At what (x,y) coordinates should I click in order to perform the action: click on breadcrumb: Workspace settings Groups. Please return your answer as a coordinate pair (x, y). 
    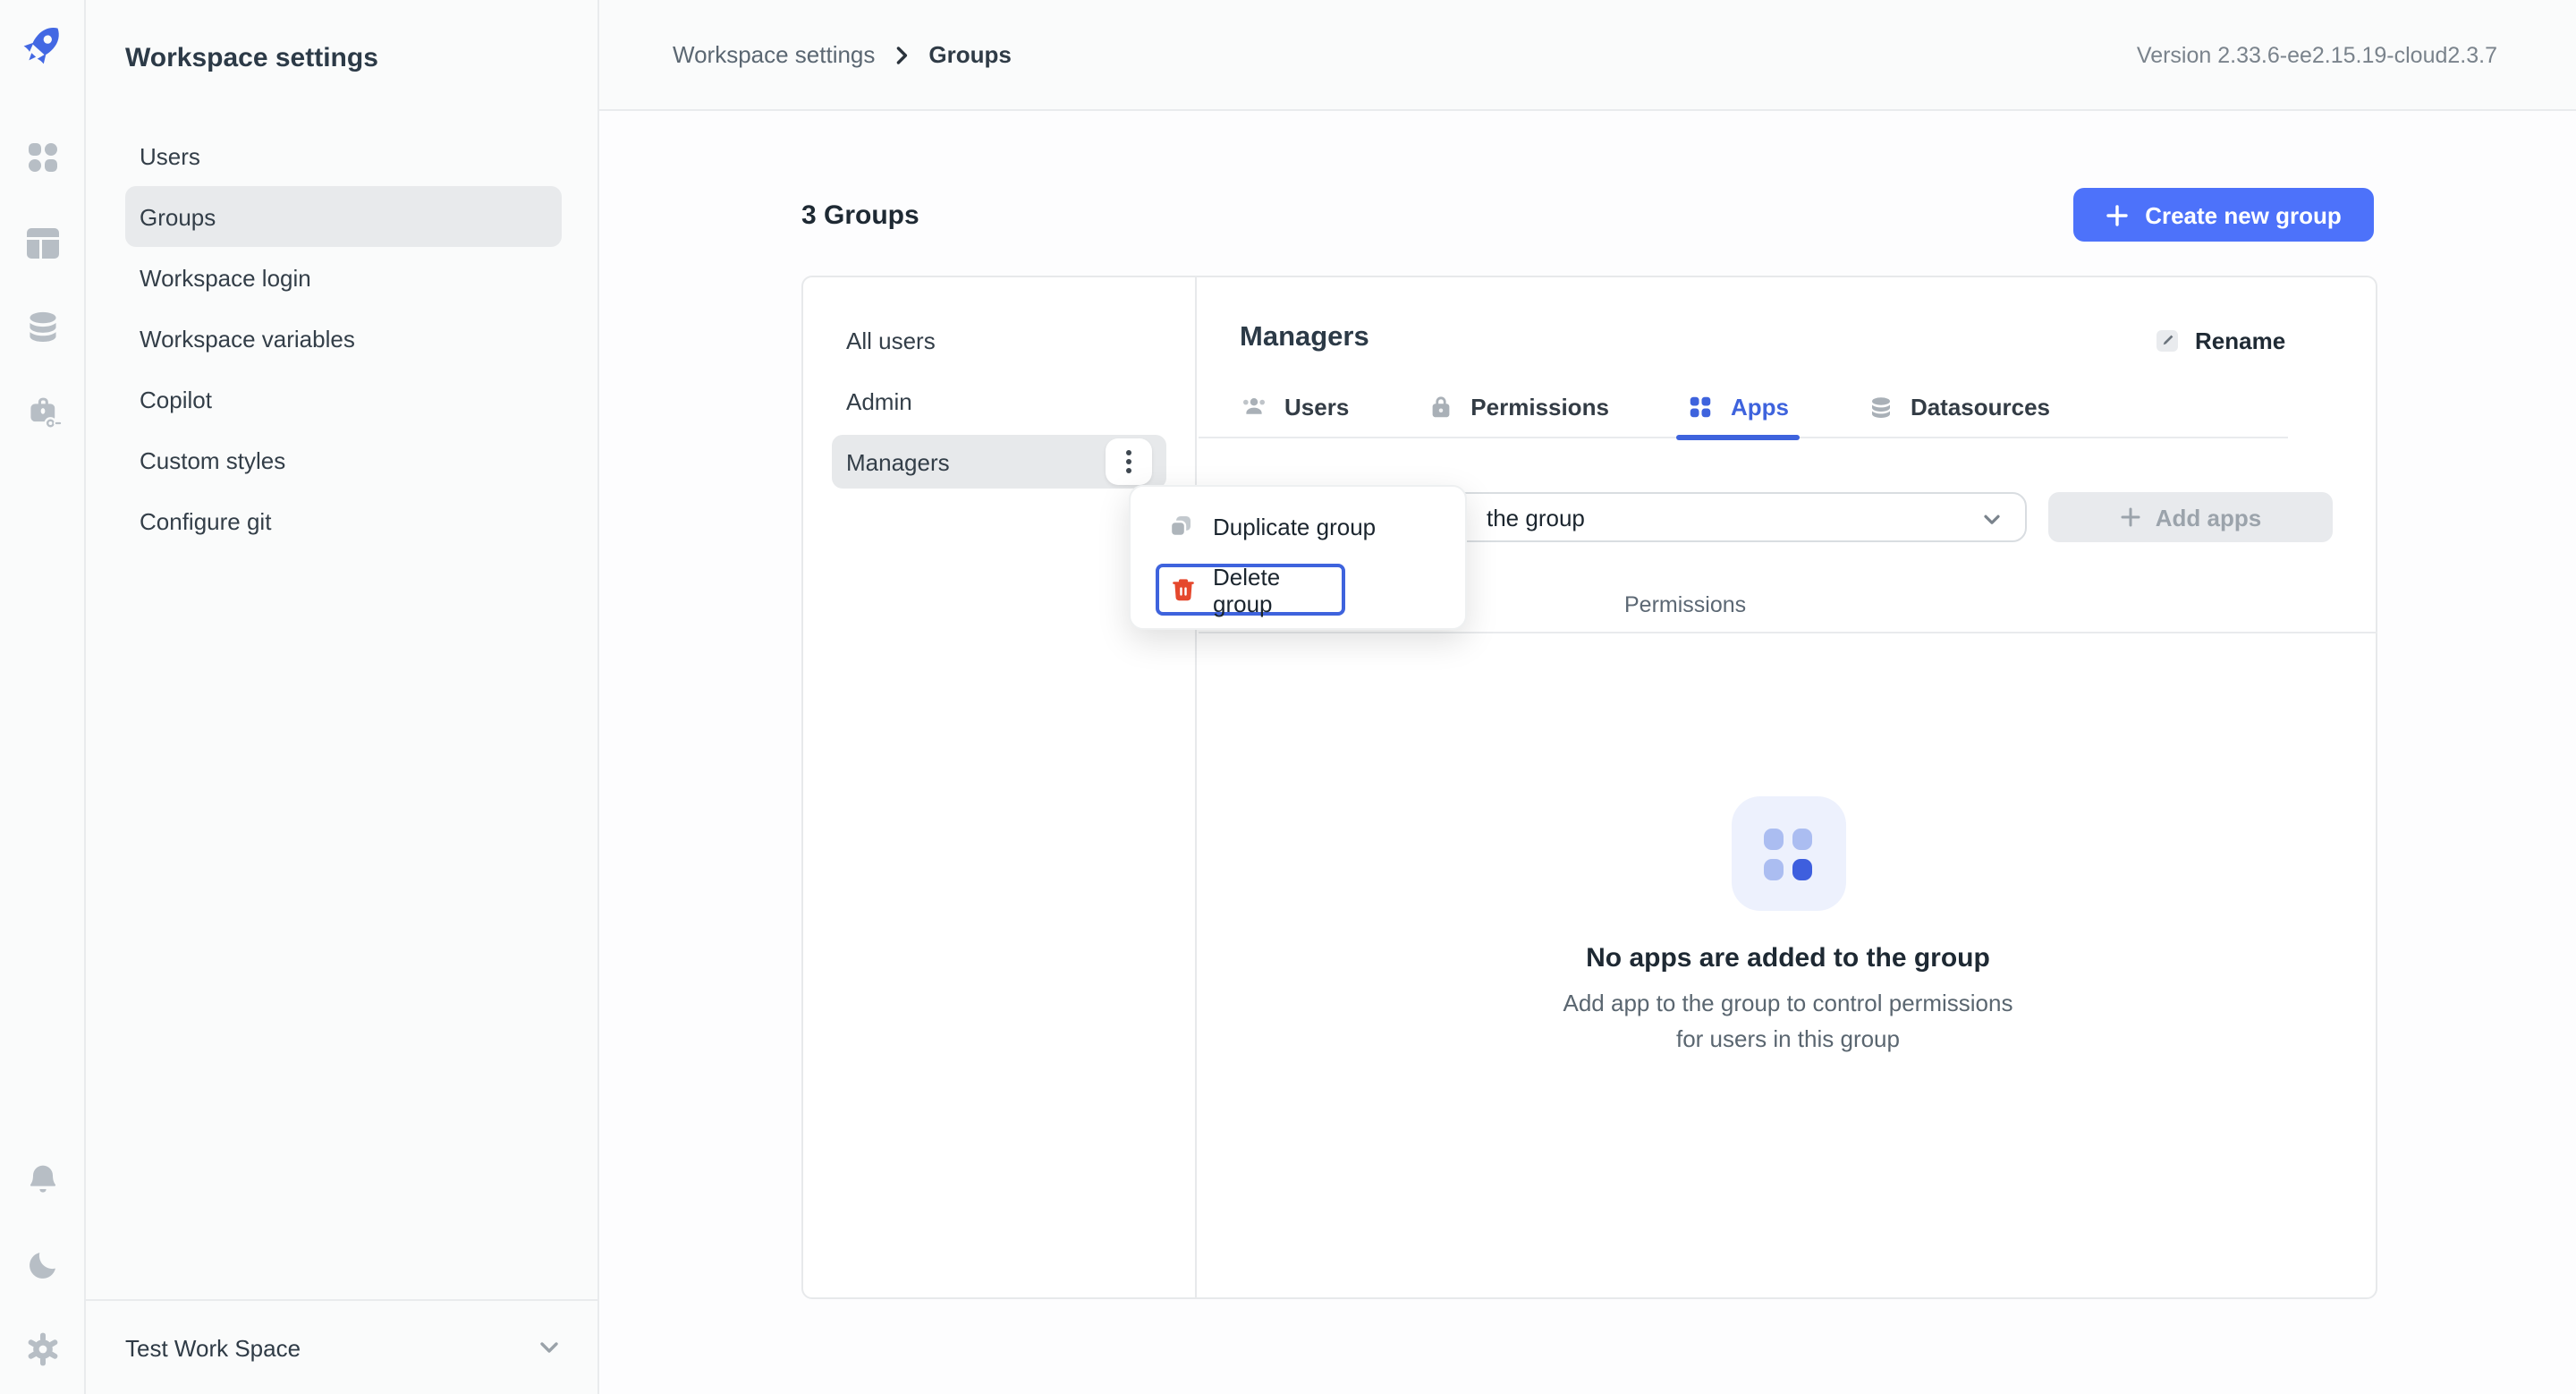
    Looking at the image, I should click on (842, 54).